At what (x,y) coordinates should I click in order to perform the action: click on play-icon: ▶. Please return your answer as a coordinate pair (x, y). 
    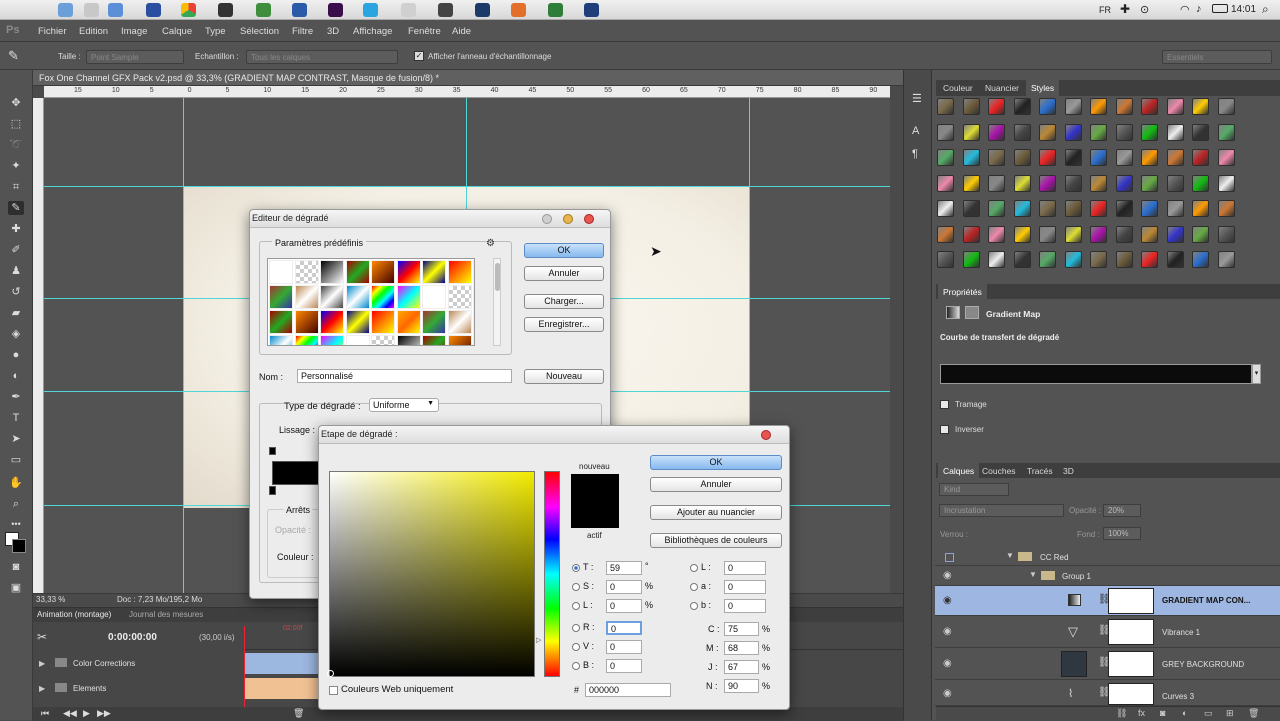
    Looking at the image, I should click on (86, 713).